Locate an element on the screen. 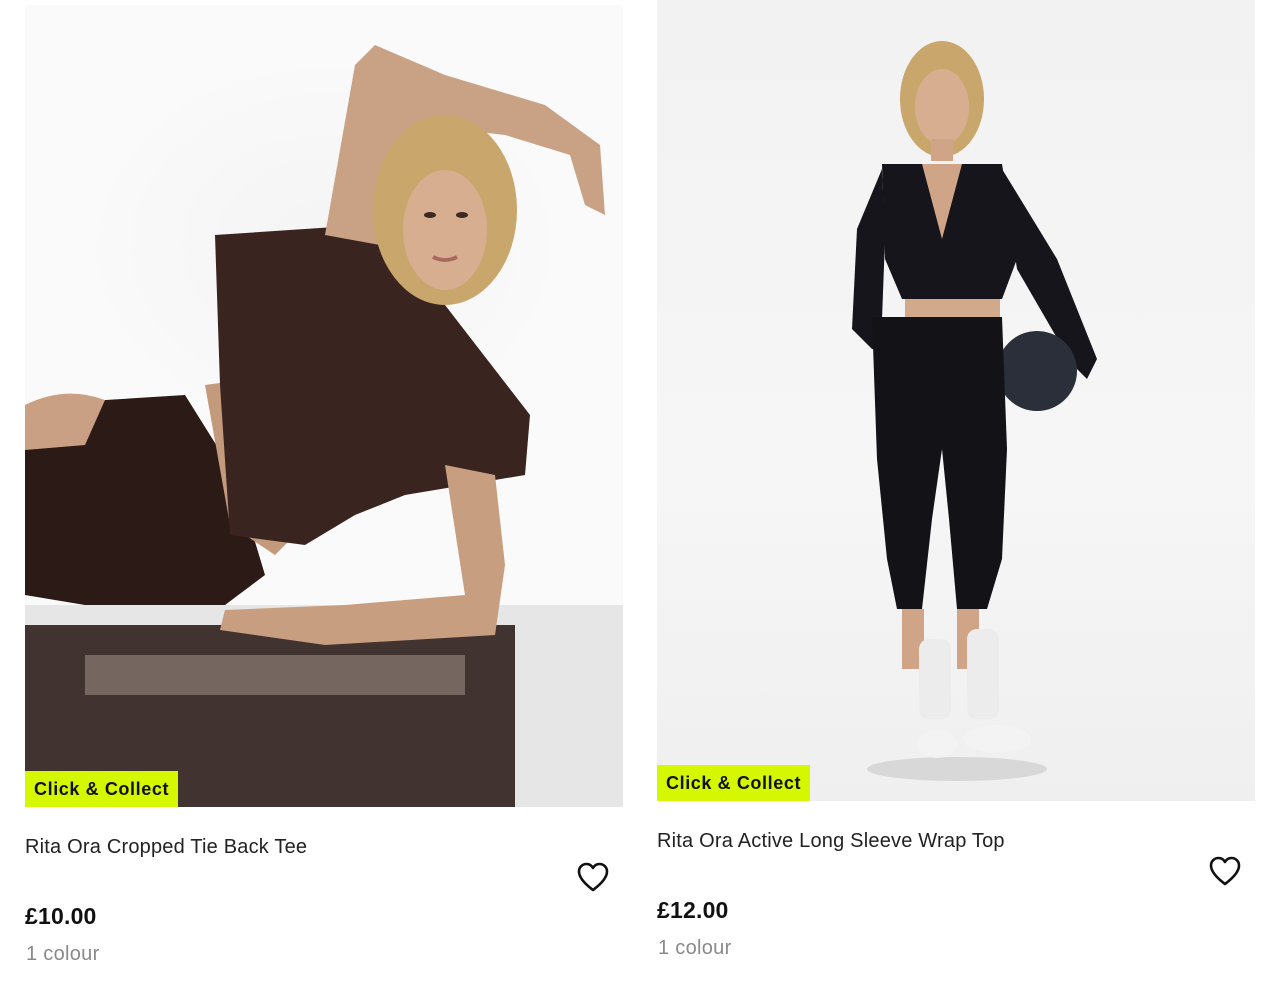 This screenshot has height=1004, width=1268. product-price: £12.00 is located at coordinates (693, 910).